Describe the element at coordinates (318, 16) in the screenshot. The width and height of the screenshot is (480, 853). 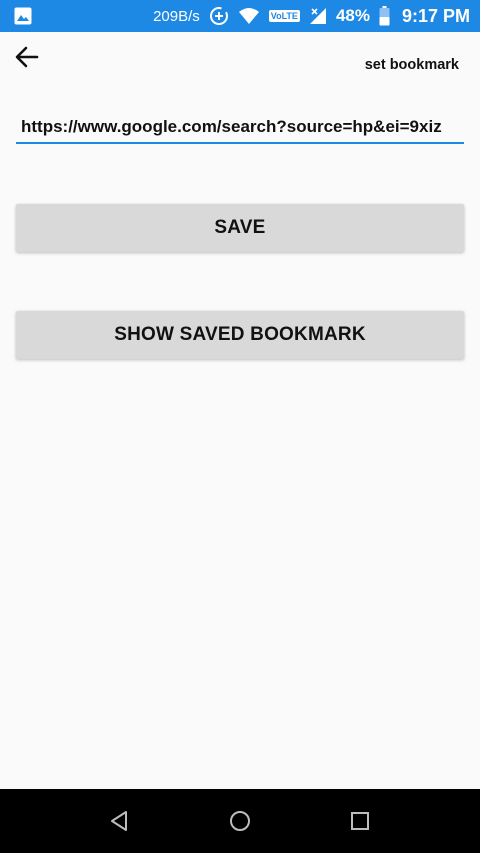
I see `signal-icon` at that location.